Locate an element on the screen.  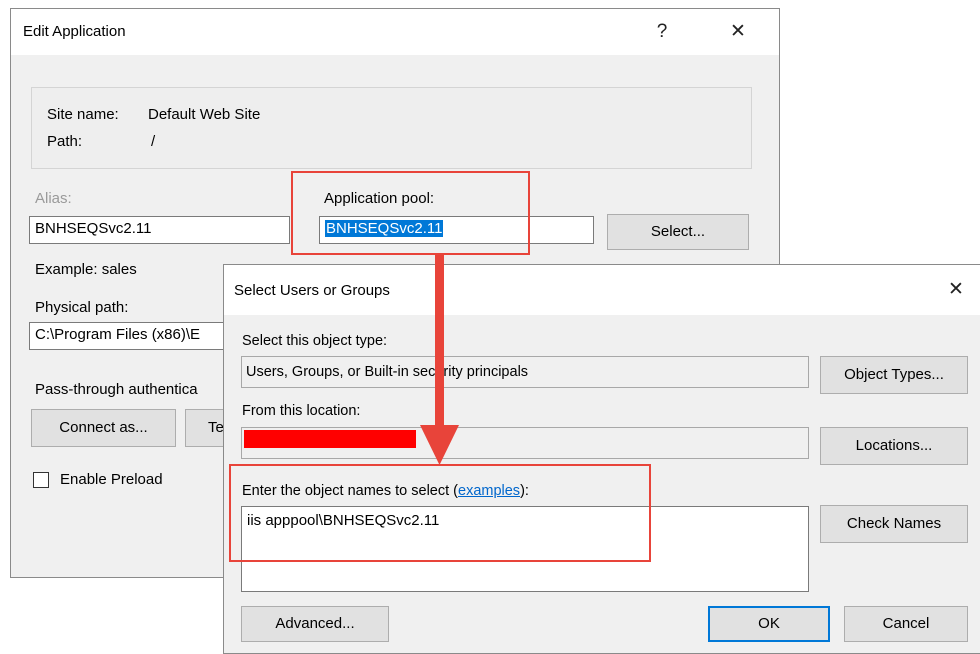
red-arrow-icon is located at coordinates (439, 360).